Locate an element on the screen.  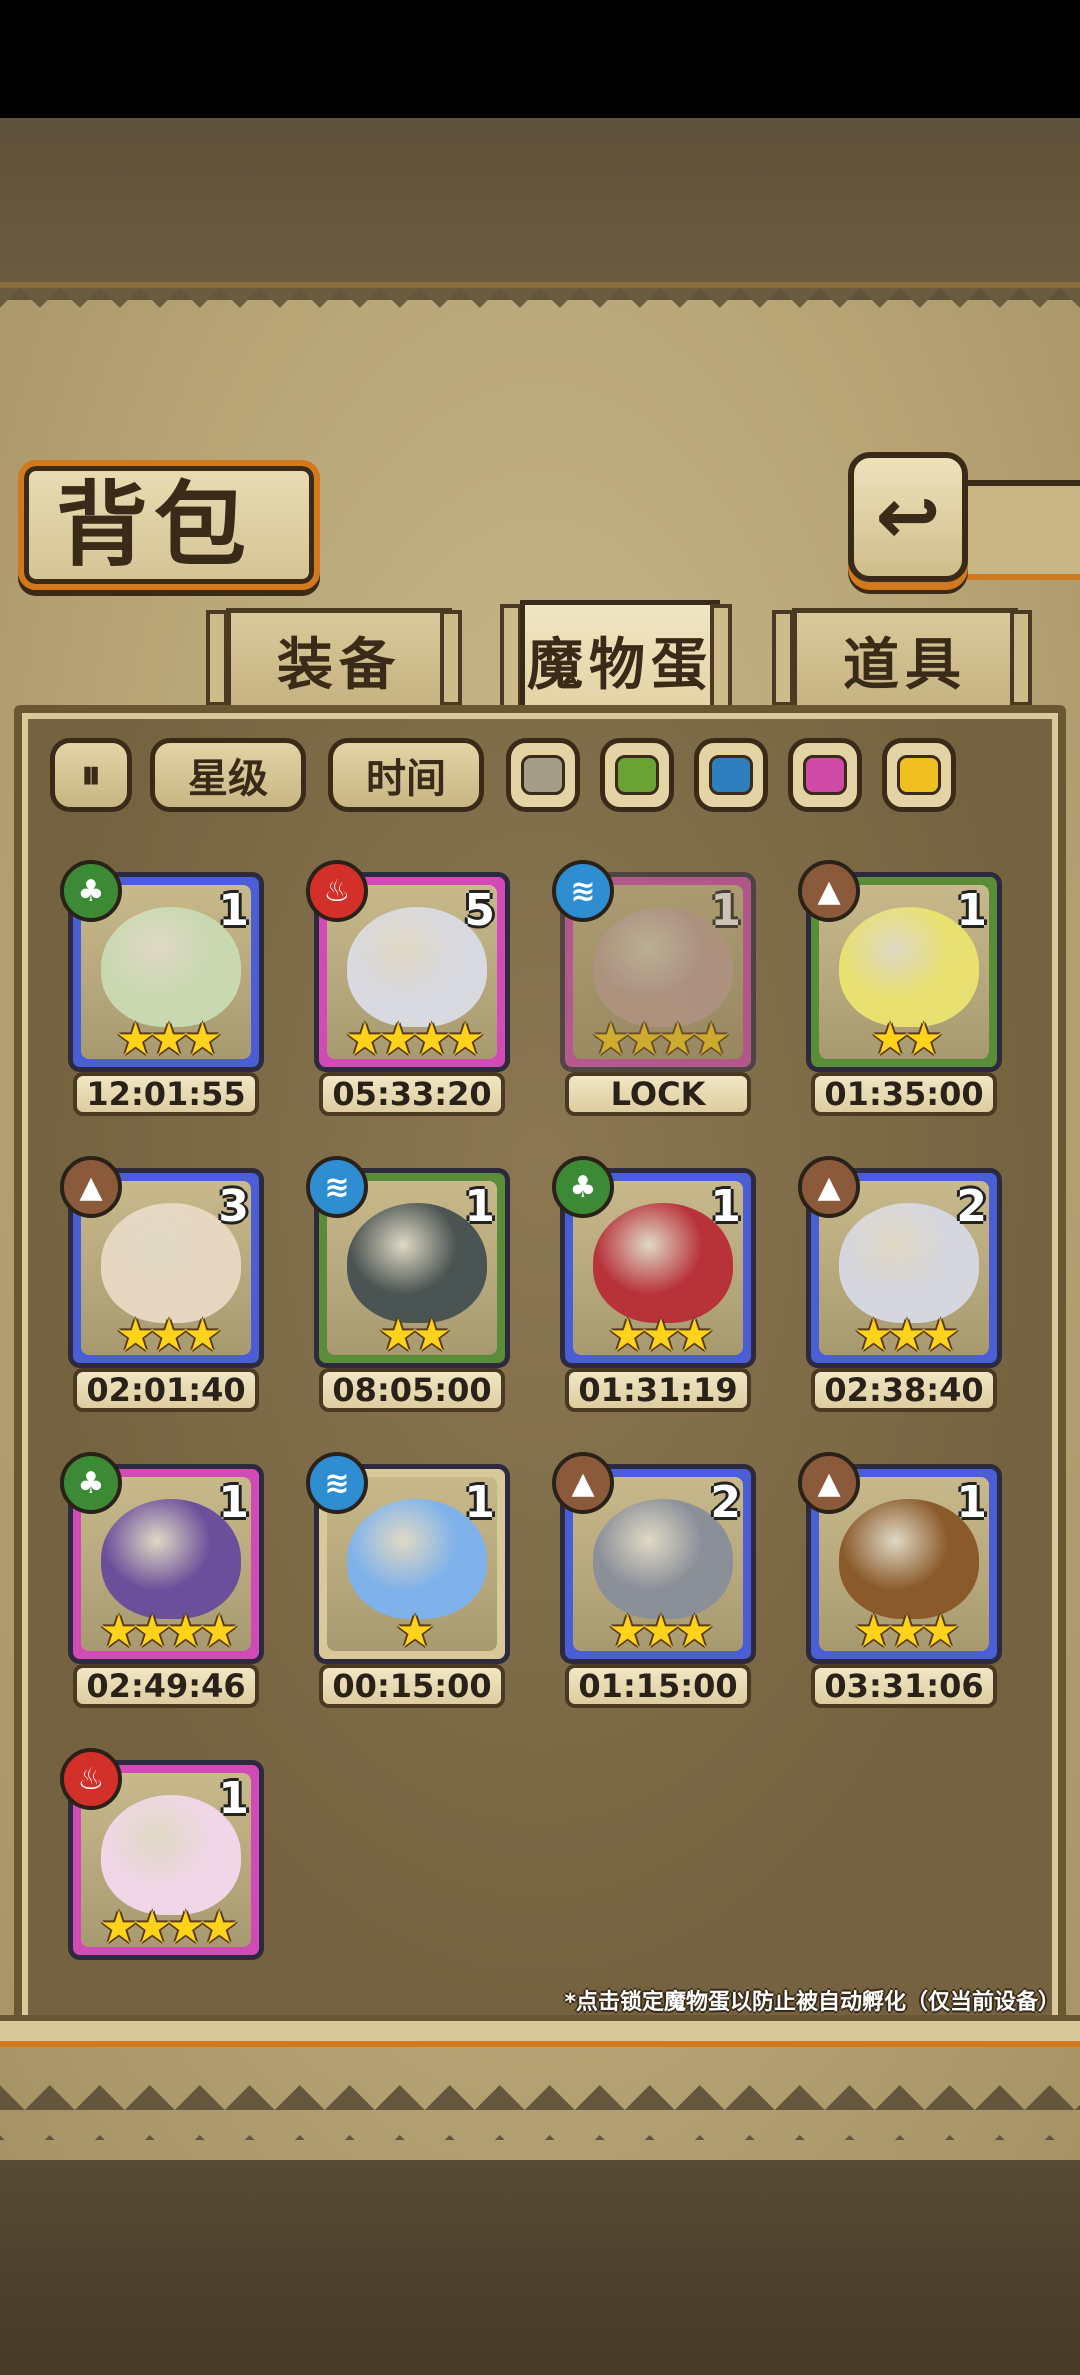
back-button-rail is located at coordinates (1020, 530).